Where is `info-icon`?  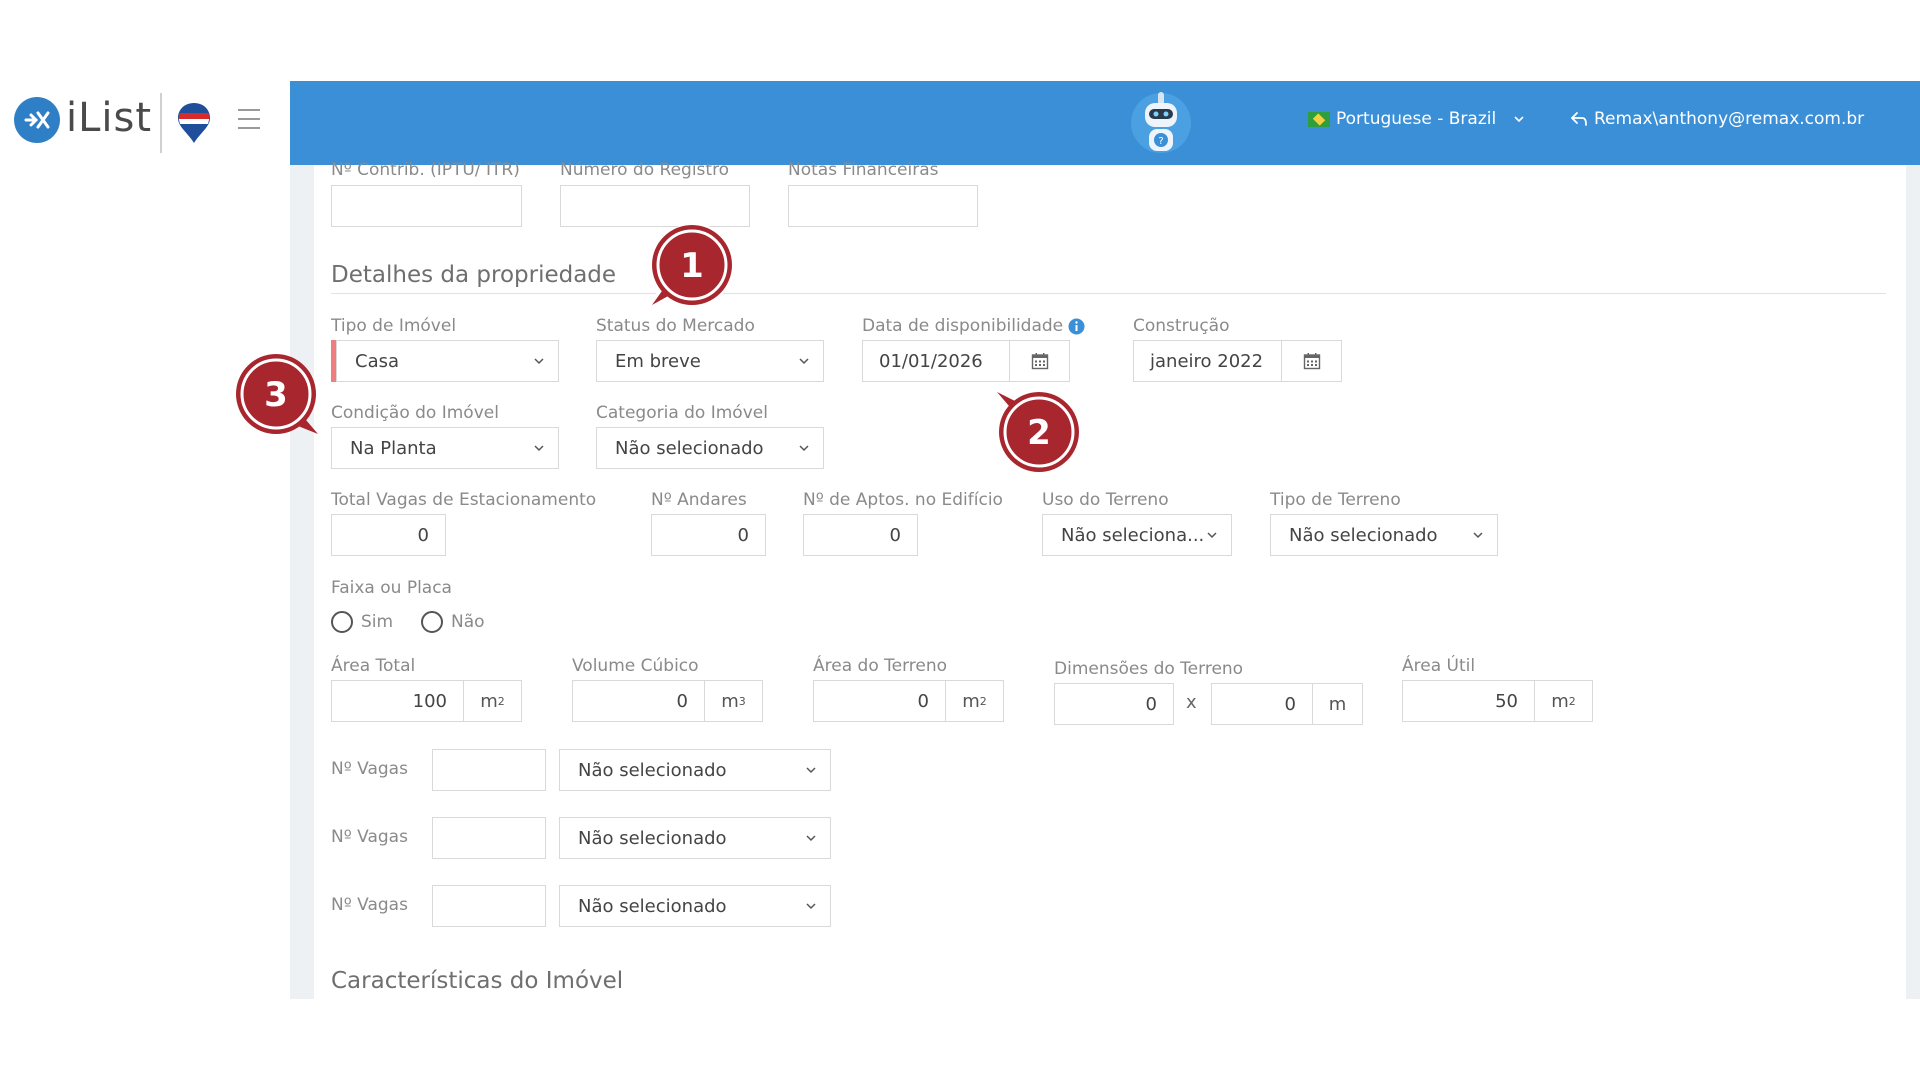 info-icon is located at coordinates (1076, 326).